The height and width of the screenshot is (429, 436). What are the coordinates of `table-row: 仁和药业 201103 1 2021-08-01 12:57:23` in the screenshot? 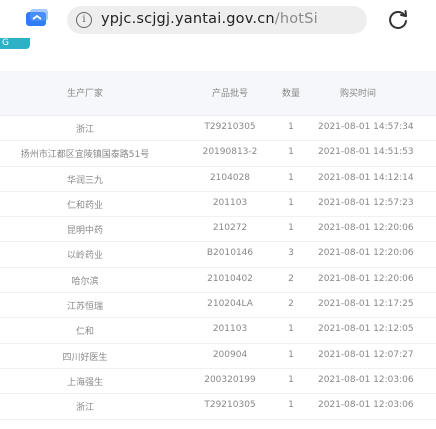 It's located at (218, 205).